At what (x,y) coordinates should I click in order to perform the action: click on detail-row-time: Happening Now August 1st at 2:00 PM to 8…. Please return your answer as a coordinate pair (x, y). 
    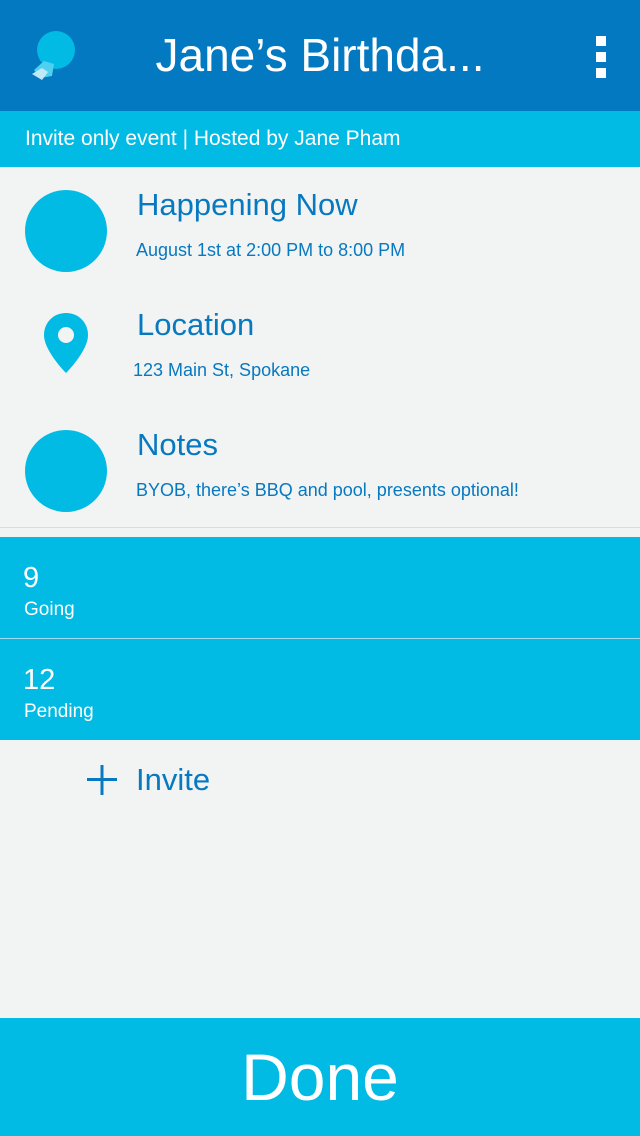
    Looking at the image, I should click on (320, 227).